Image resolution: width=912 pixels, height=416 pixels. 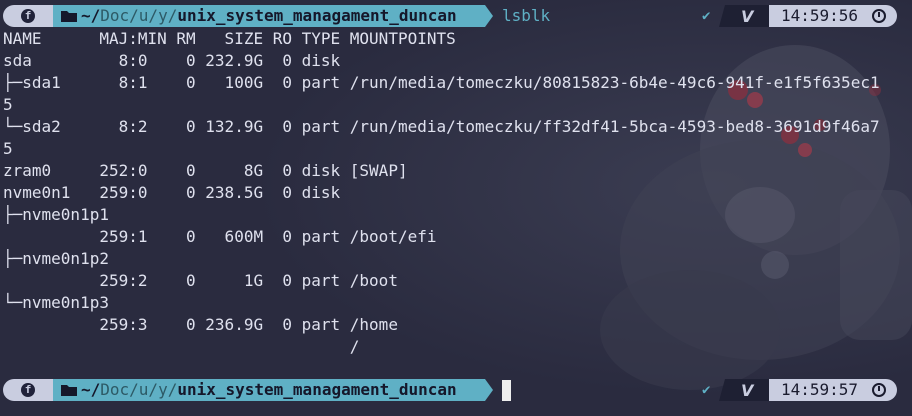 I want to click on output-line: ├─nvme0n1p1, so click(x=56, y=214).